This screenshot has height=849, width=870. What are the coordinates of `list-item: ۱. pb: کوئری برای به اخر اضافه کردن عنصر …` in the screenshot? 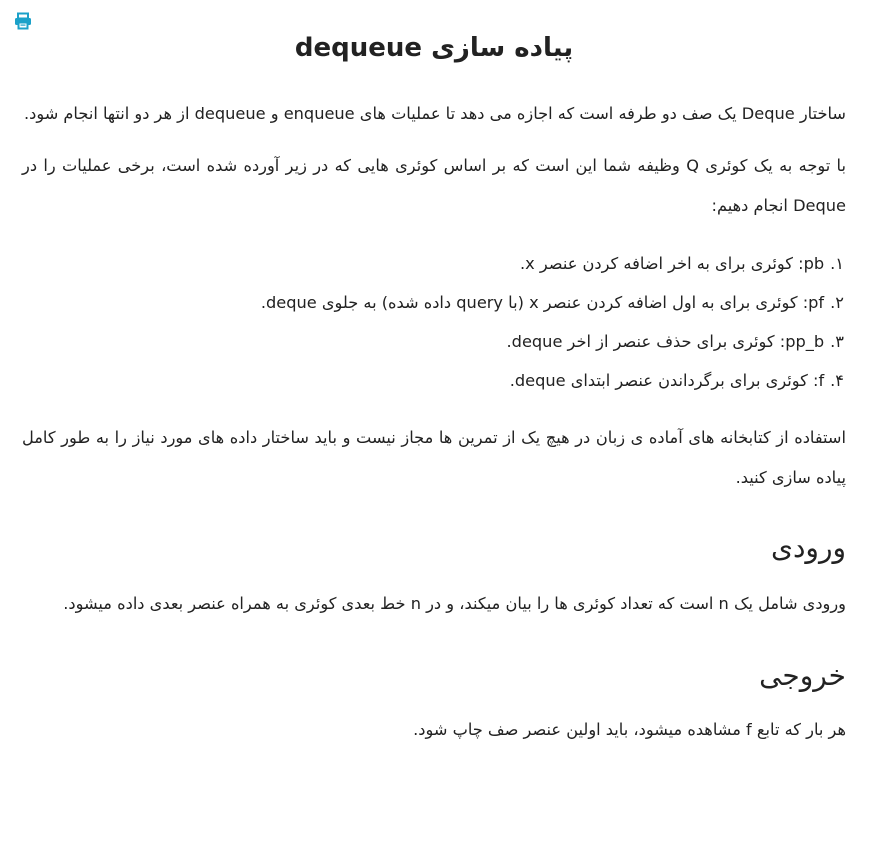 It's located at (434, 263).